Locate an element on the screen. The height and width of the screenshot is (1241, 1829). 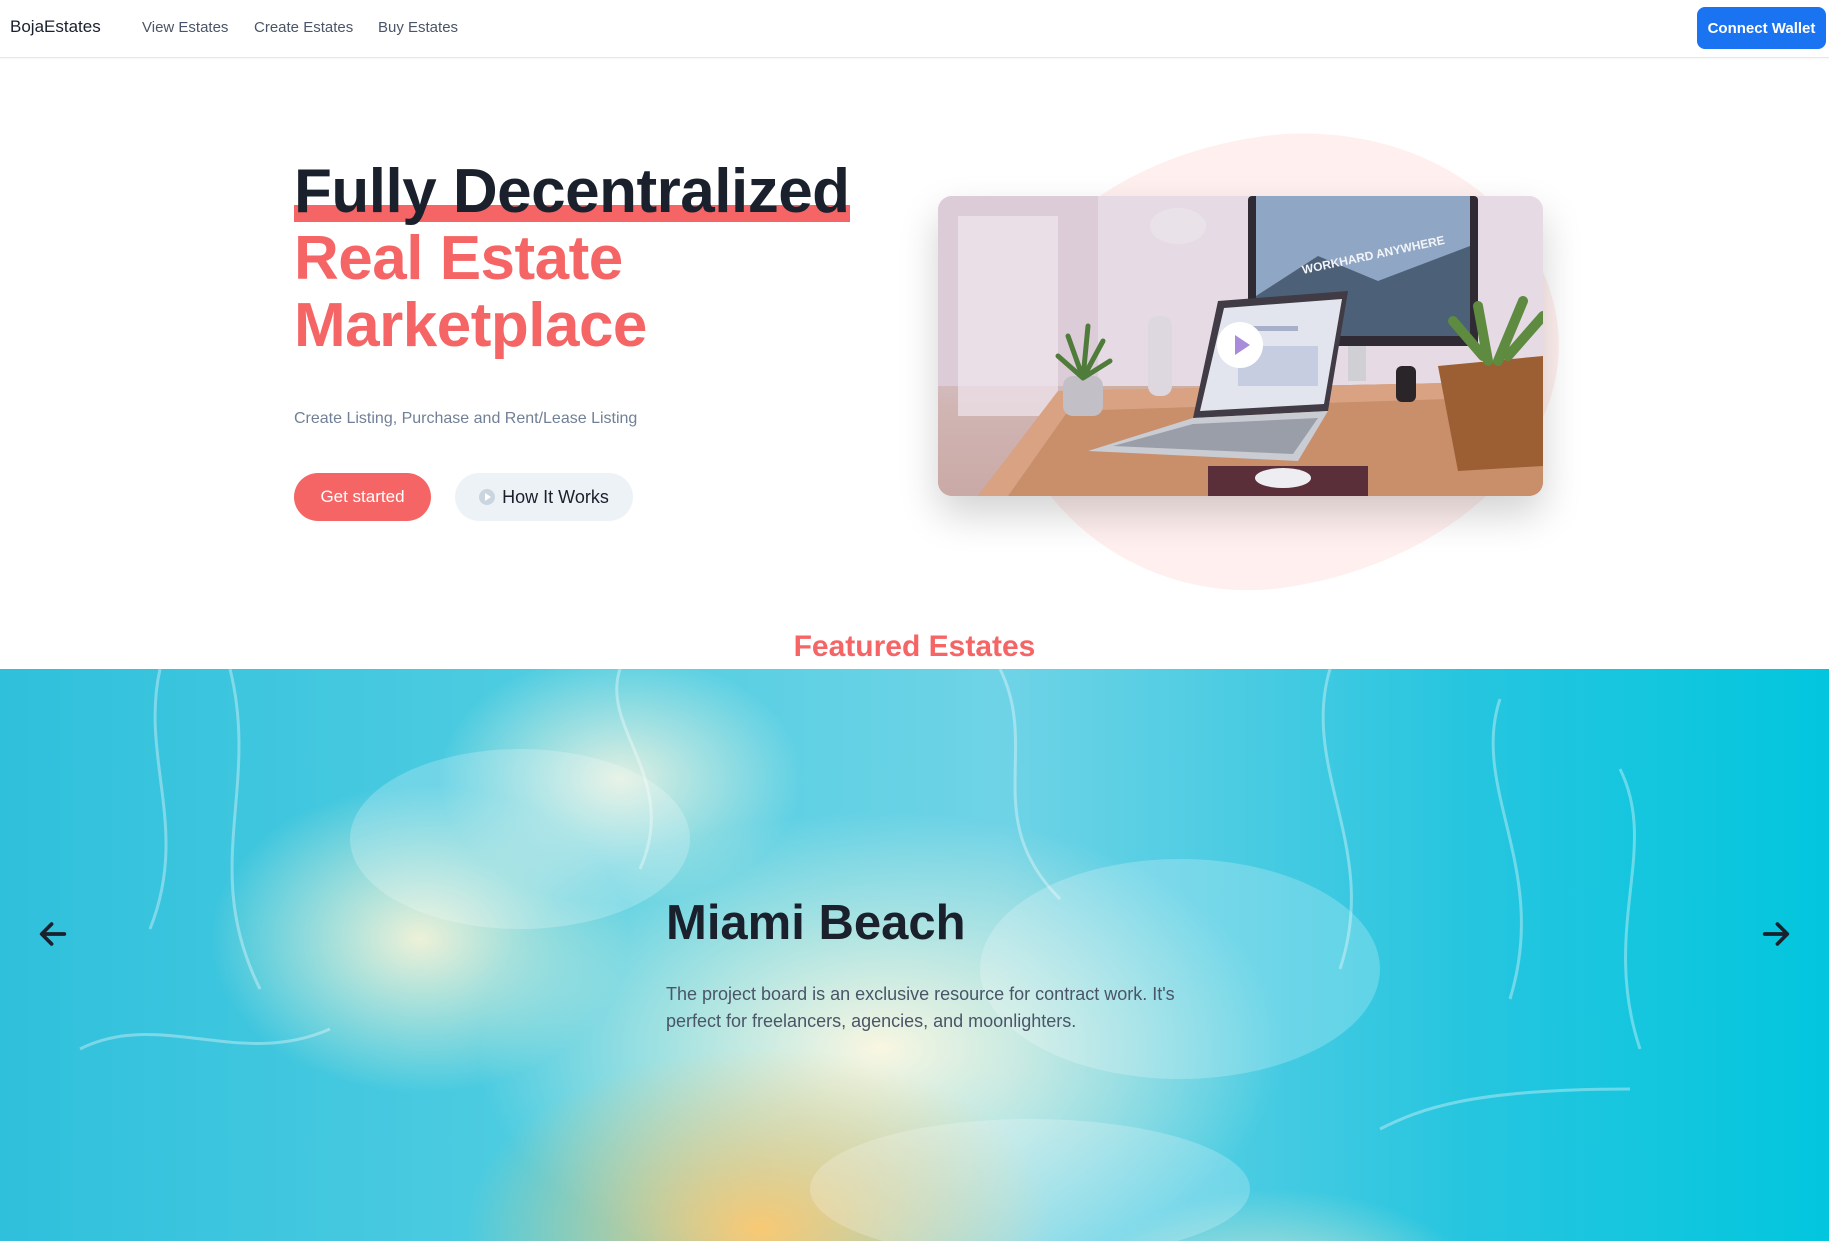
get-started-button: Get started is located at coordinates (362, 497).